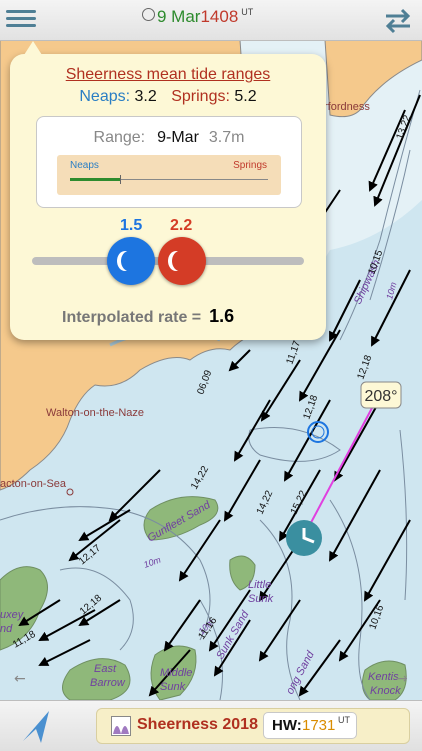 This screenshot has height=751, width=422. What do you see at coordinates (33, 484) in the screenshot?
I see `place-clacton: acton-on-Sea` at bounding box center [33, 484].